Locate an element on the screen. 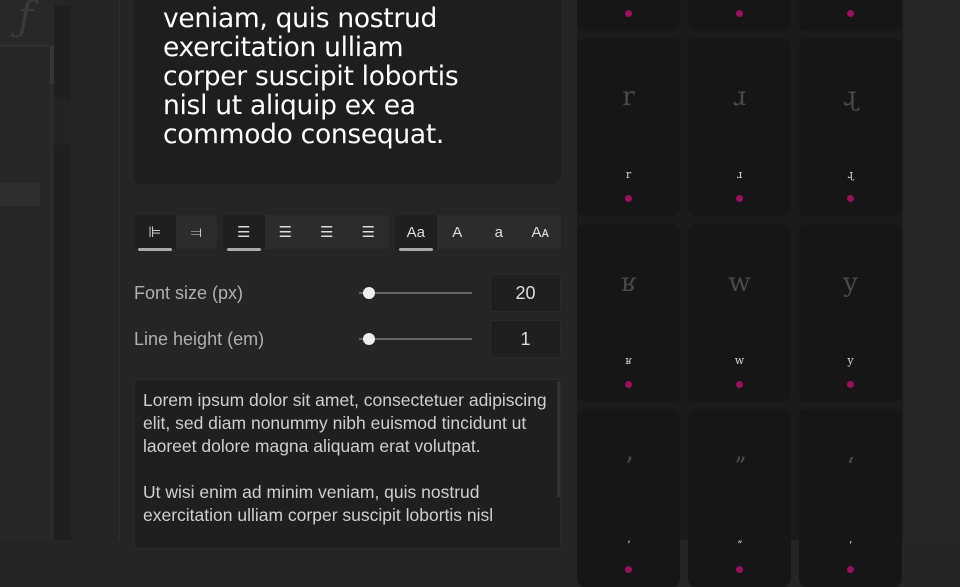  glyph-card: ɹɹ is located at coordinates (739, 127).